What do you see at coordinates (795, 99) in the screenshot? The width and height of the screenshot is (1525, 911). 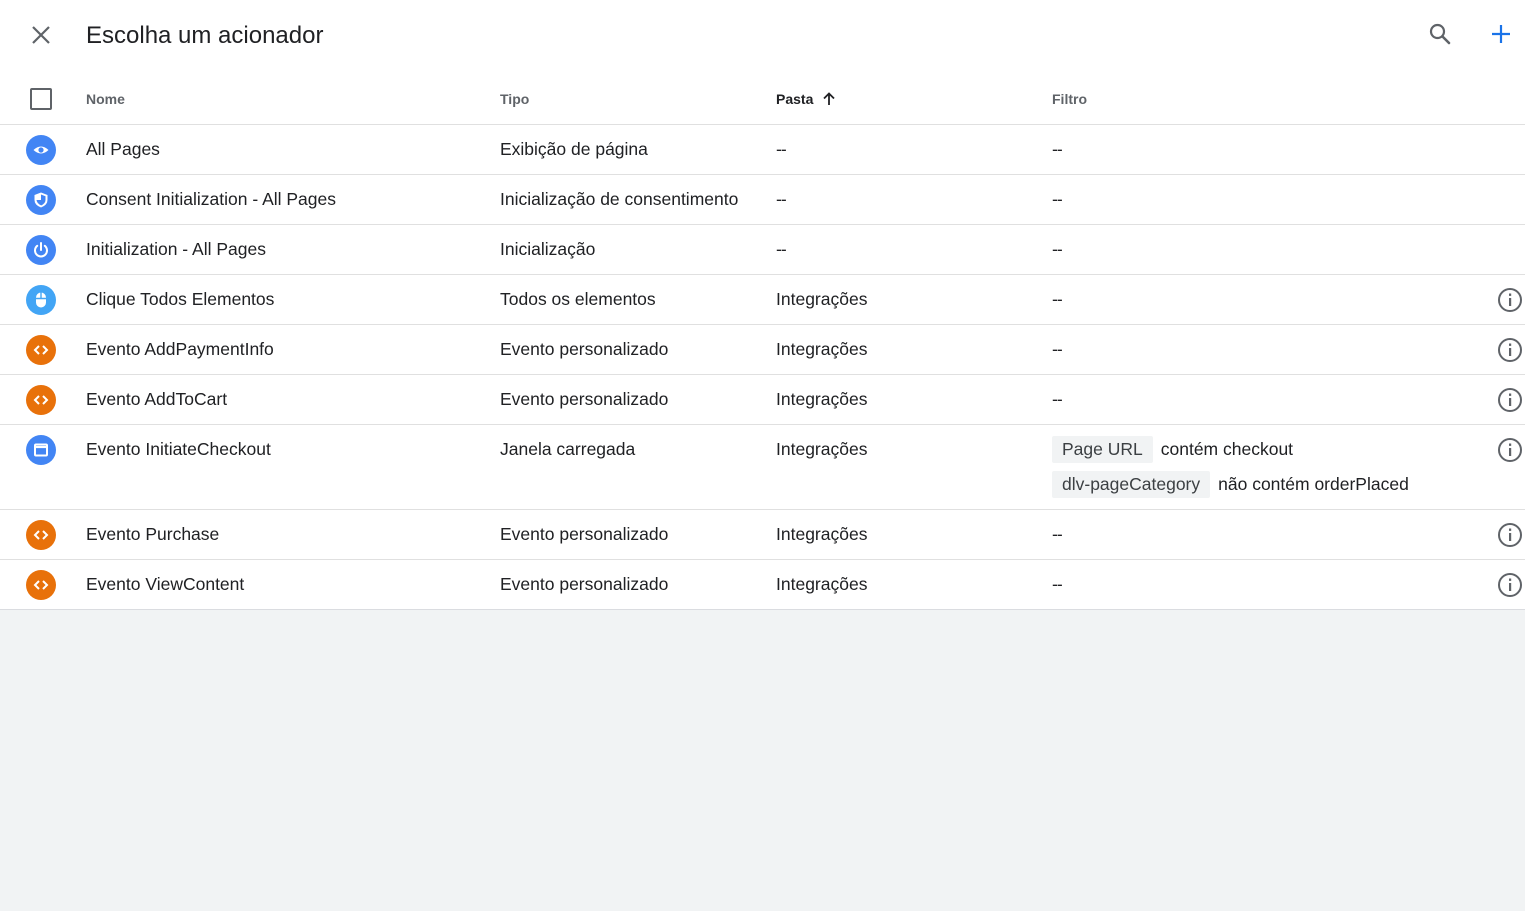 I see `column-header-folder-label: Pasta` at bounding box center [795, 99].